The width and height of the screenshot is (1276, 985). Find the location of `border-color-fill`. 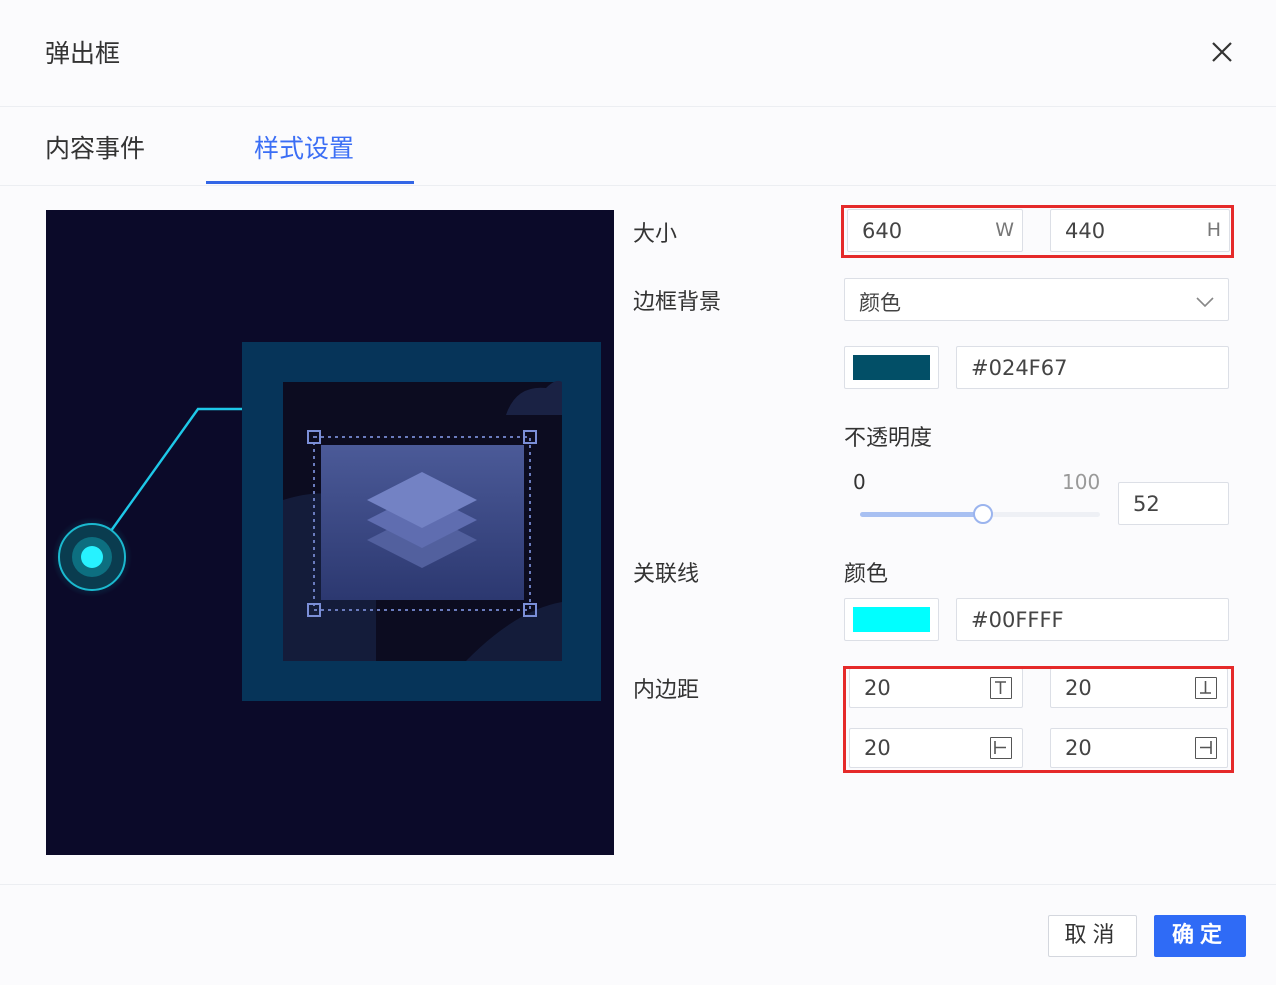

border-color-fill is located at coordinates (891, 367).